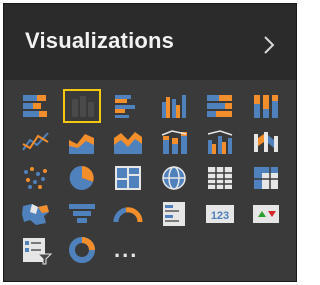  I want to click on kpi-icon, so click(266, 214).